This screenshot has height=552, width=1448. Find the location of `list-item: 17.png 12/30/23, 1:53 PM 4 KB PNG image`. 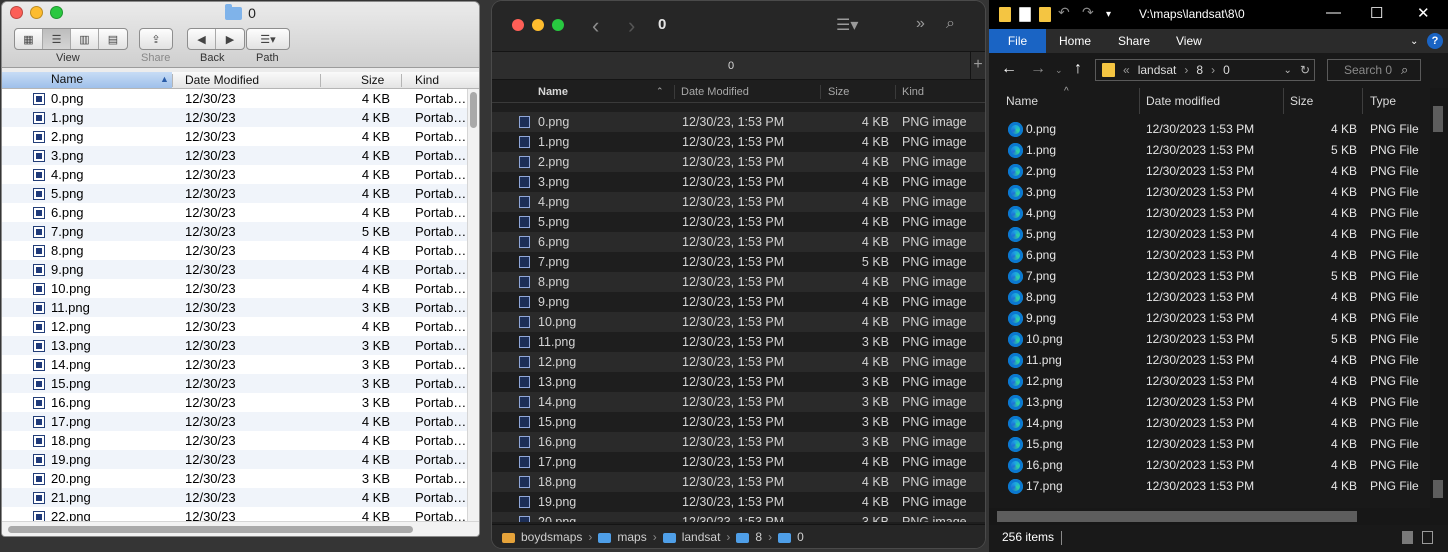

list-item: 17.png 12/30/23, 1:53 PM 4 KB PNG image is located at coordinates (738, 462).